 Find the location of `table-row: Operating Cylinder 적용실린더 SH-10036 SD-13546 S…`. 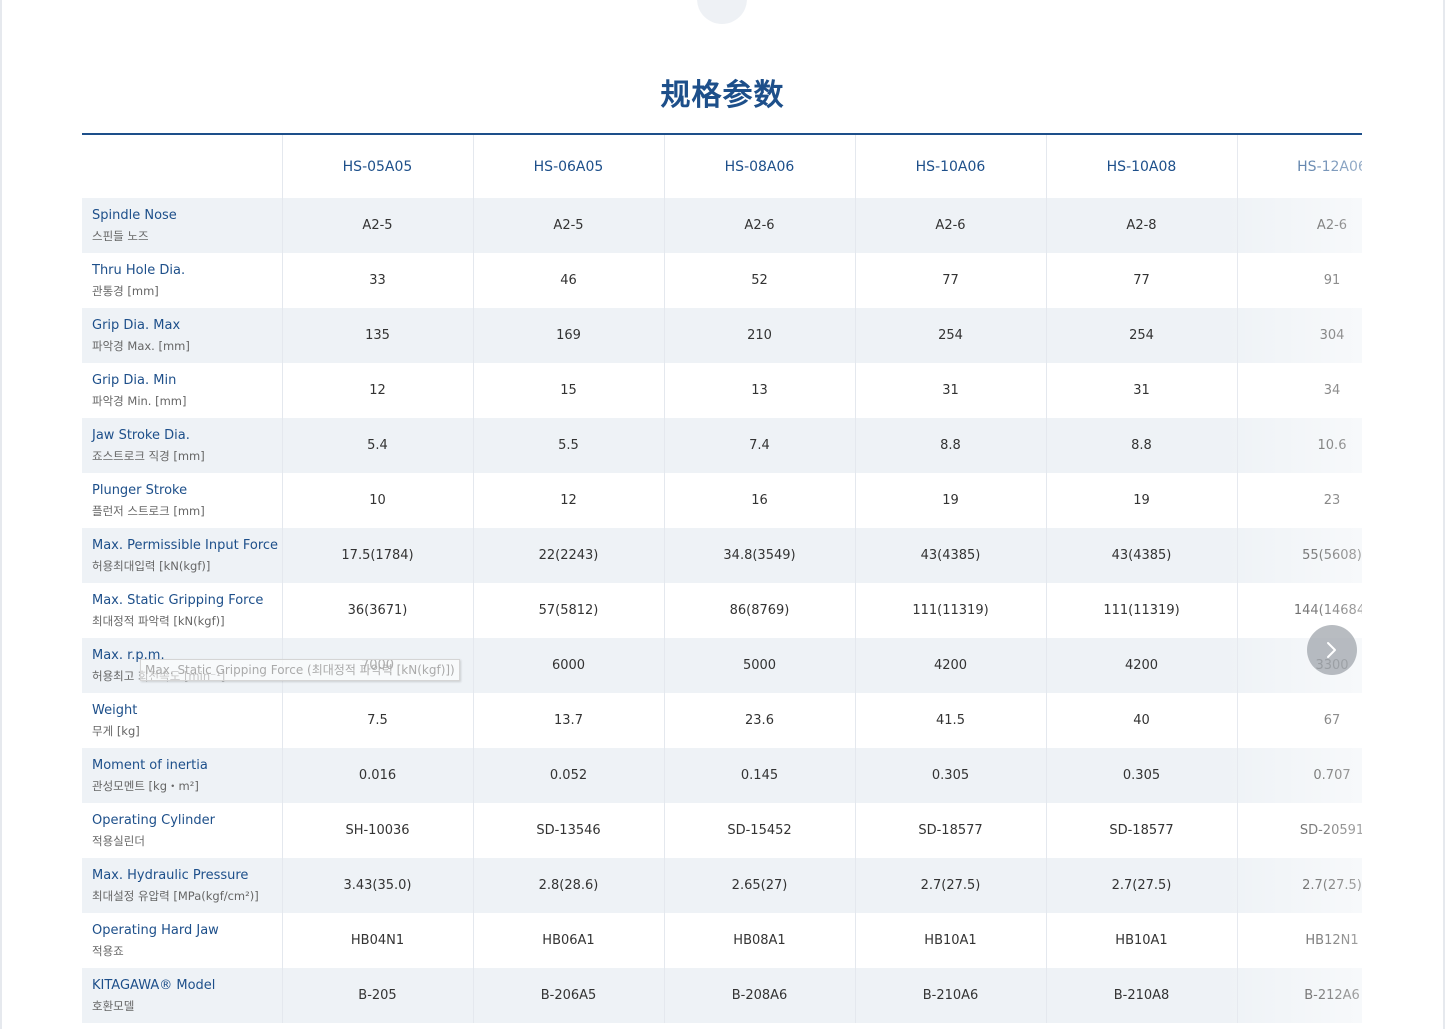

table-row: Operating Cylinder 적용실린더 SH-10036 SD-13546 S… is located at coordinates (722, 830).